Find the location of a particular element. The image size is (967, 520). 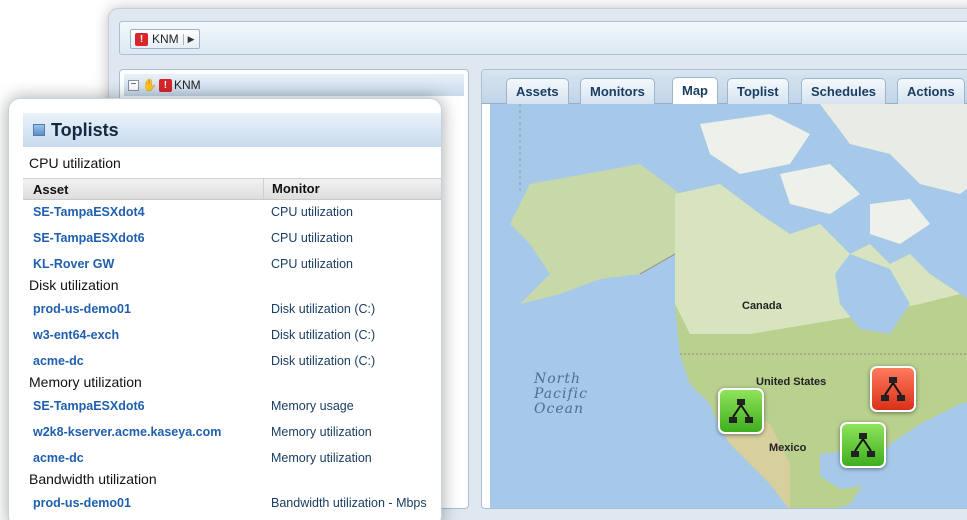

tab-actions: Actions is located at coordinates (931, 91).